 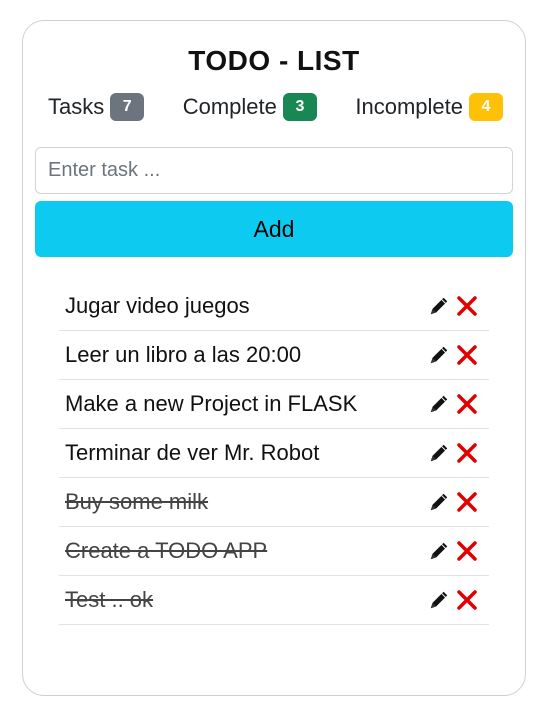 I want to click on task-item: Terminar de ver Mr. Robot, so click(x=274, y=453).